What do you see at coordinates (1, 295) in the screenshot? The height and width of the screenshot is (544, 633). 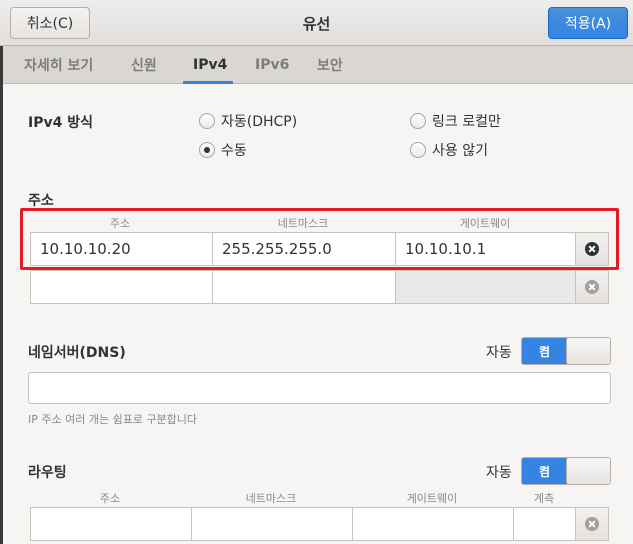 I see `window-edge` at bounding box center [1, 295].